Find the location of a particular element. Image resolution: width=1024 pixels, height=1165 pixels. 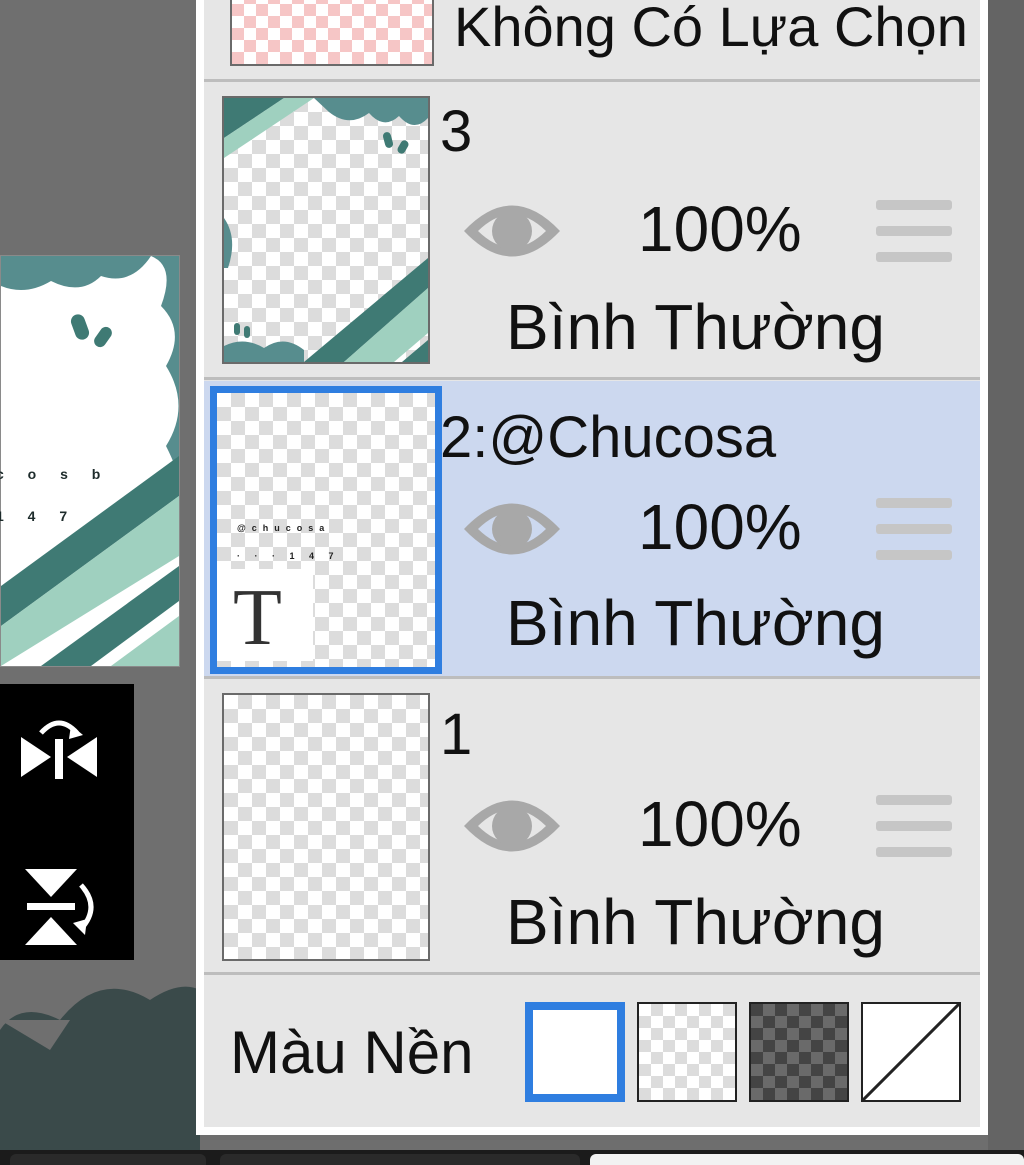

background-color-label: Màu Nền is located at coordinates (352, 1052).